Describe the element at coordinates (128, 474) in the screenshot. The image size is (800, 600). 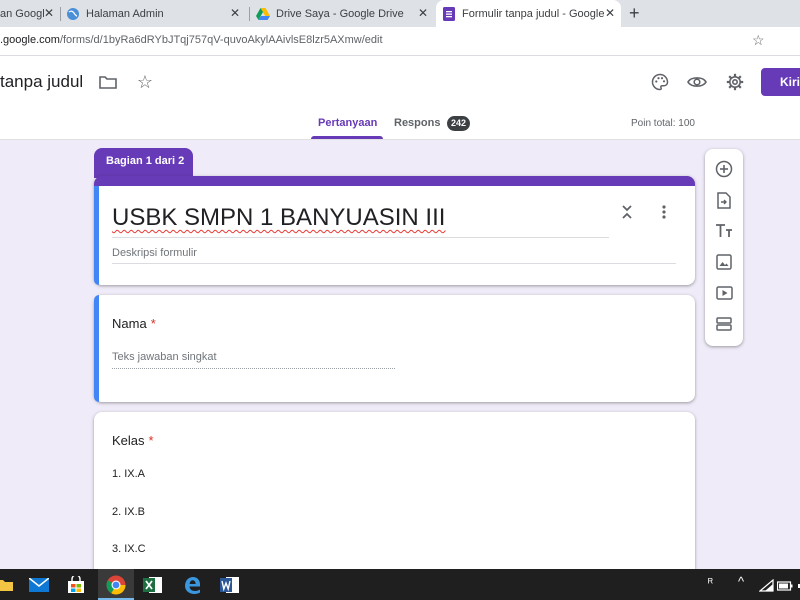
I see `dropdown-option: 1. IX.A` at that location.